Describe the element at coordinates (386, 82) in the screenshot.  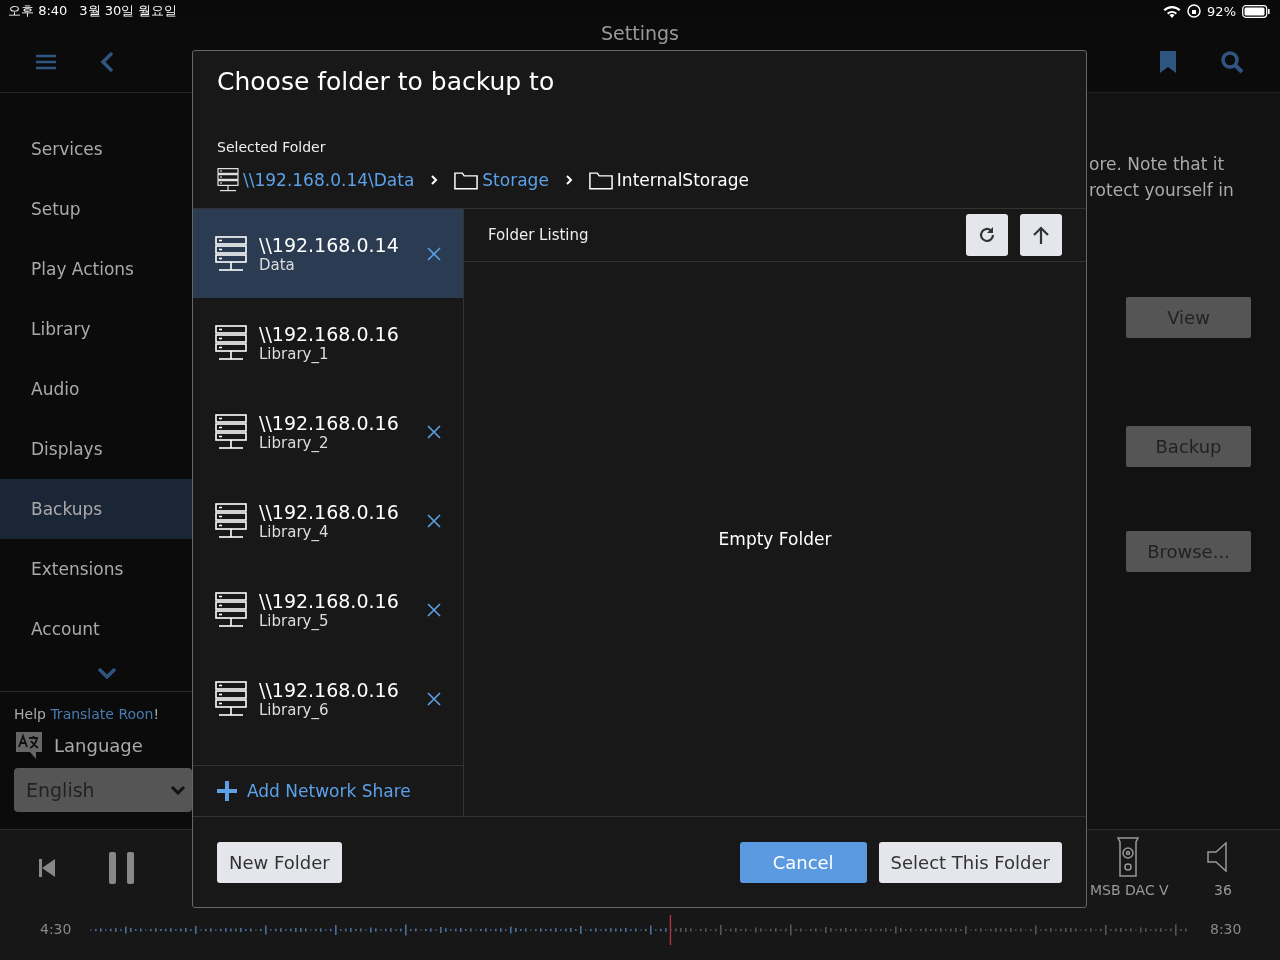
I see `dialog-title: Choose folder to backup to` at that location.